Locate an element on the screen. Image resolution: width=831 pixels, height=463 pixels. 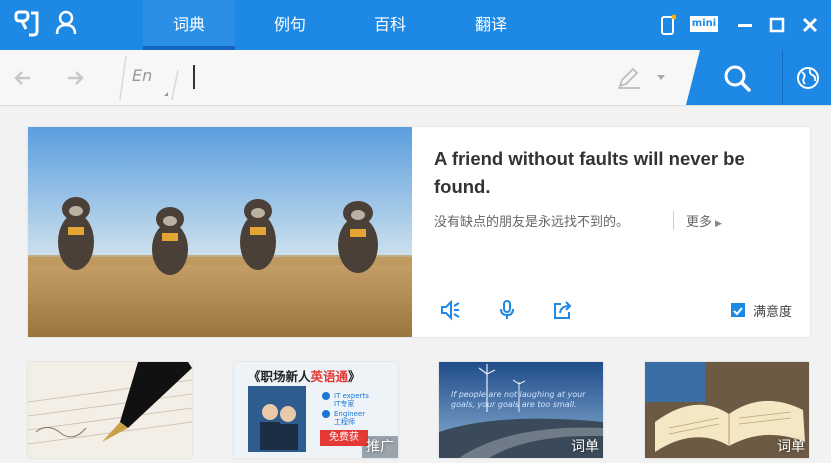
tab-translate: 翻译 is located at coordinates (491, 25).